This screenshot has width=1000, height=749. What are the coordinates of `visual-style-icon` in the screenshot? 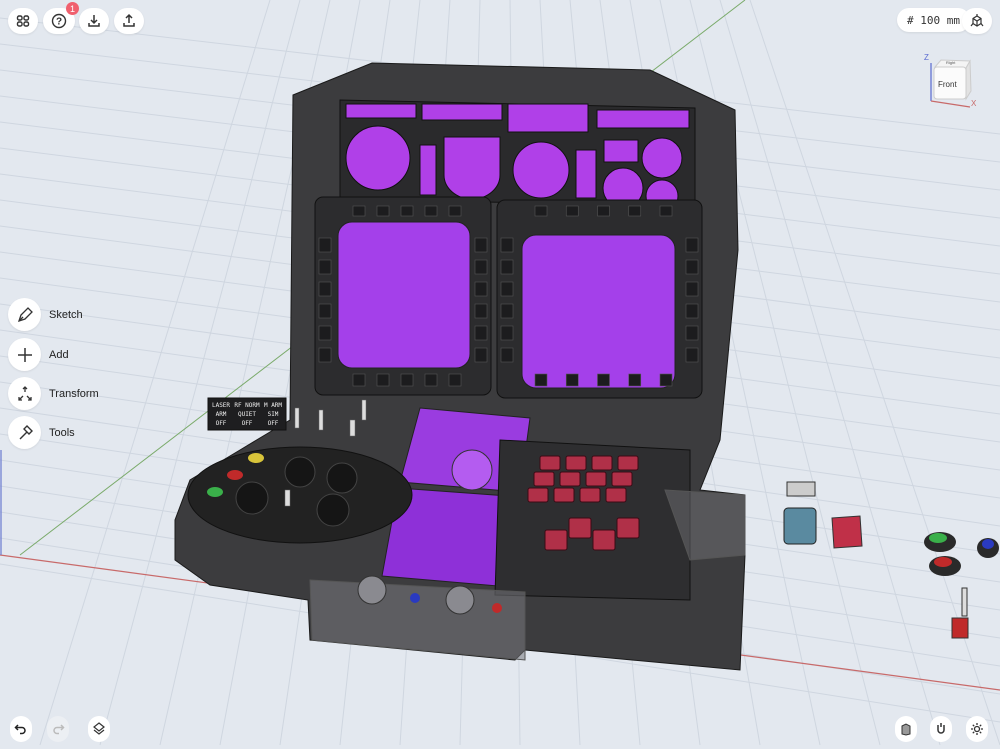 It's located at (906, 729).